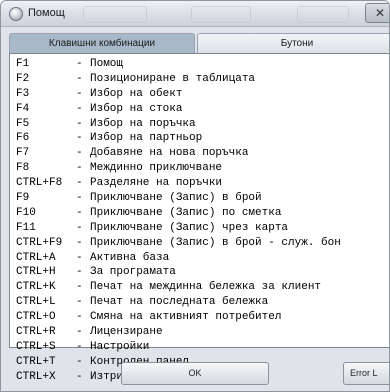 The height and width of the screenshot is (392, 390). I want to click on list-item: F10 - Приключване (Запис) по сметка, so click(202, 213).